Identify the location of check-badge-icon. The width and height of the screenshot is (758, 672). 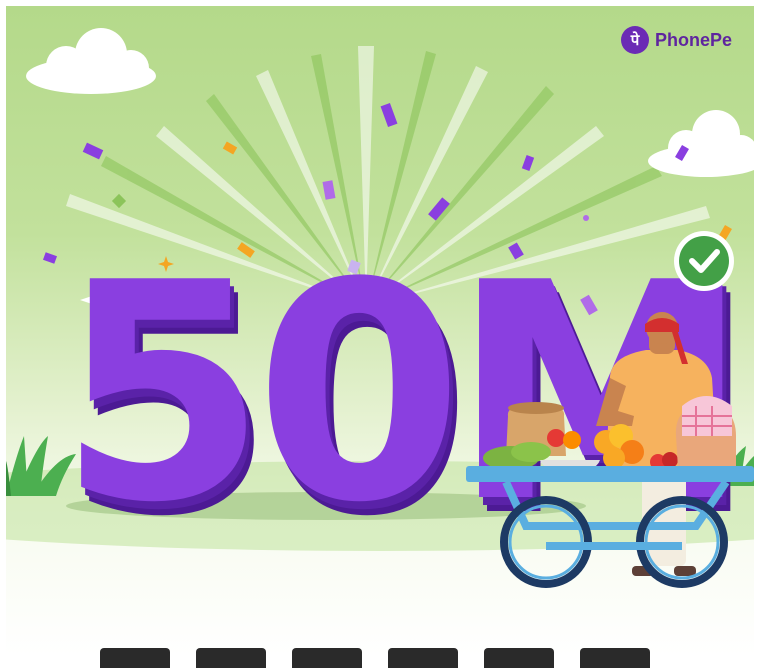
(704, 261).